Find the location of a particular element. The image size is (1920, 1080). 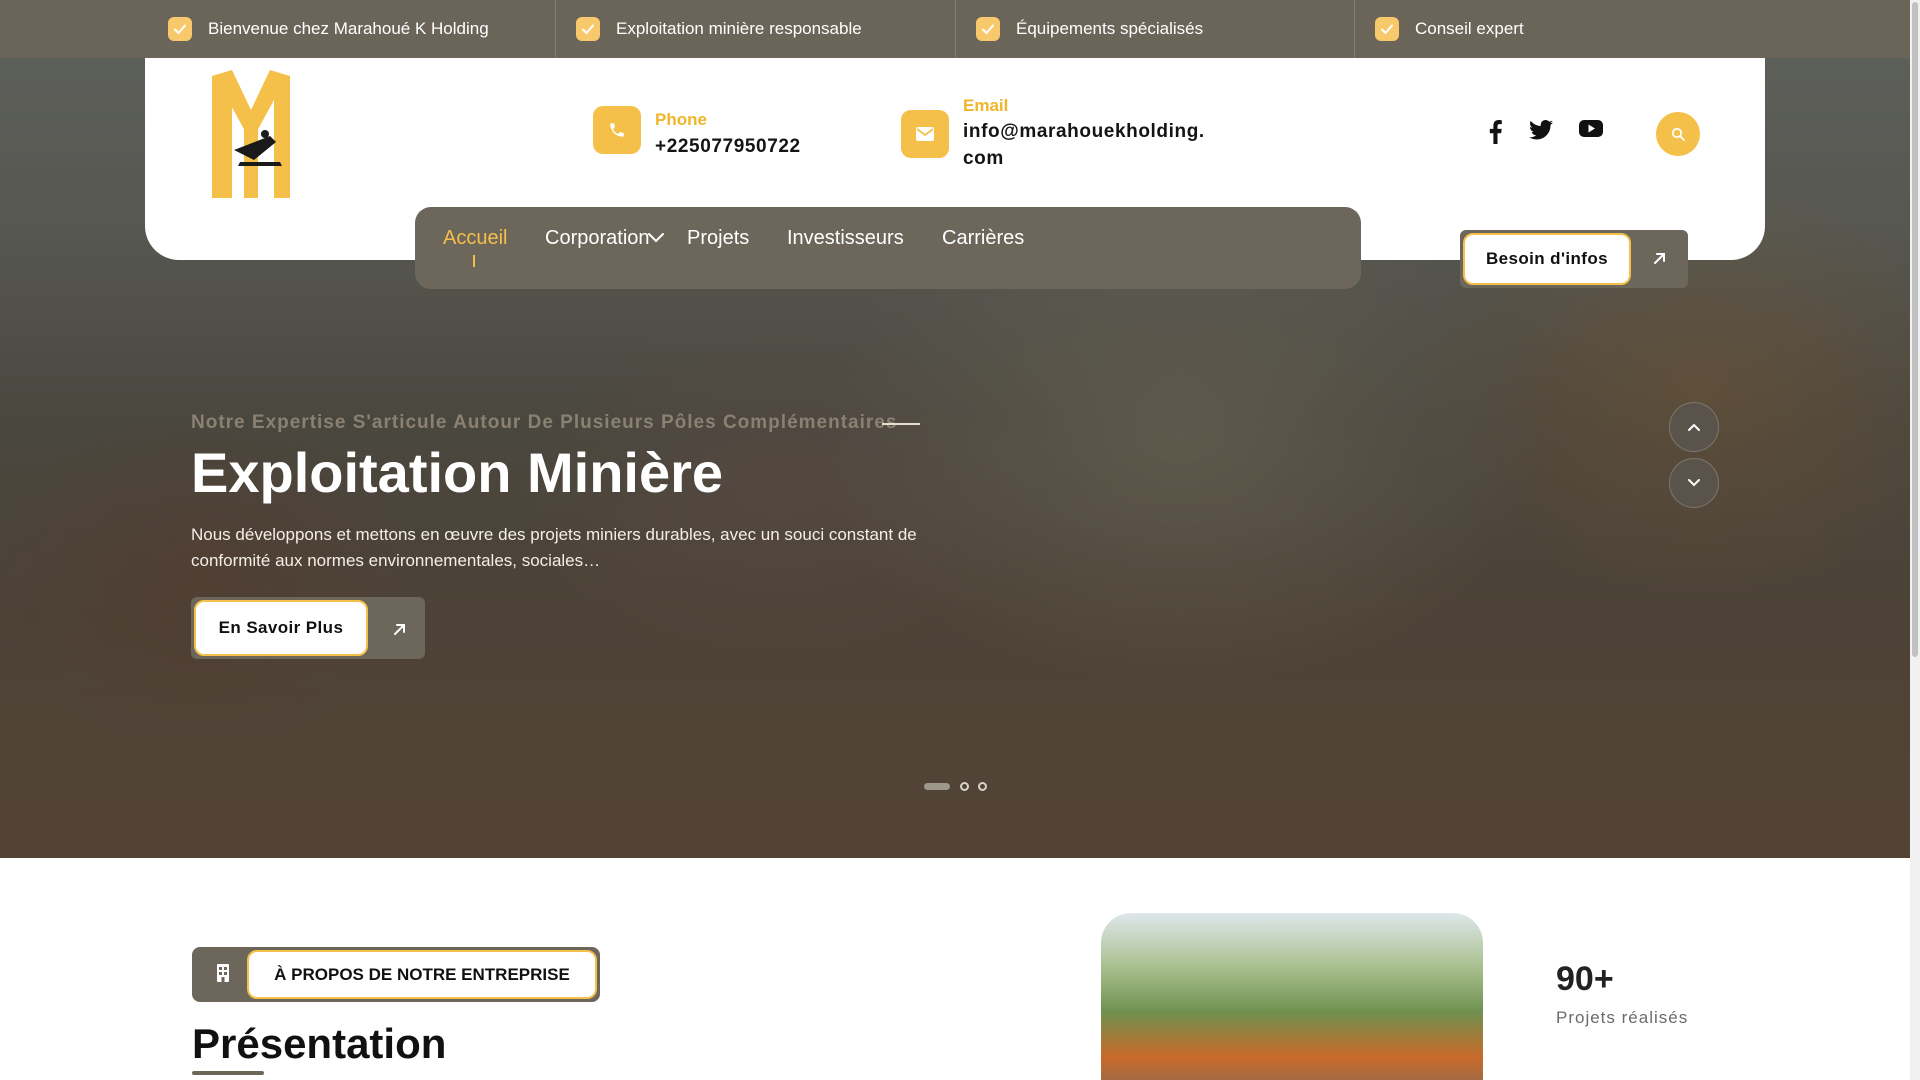

nav-active-indicator is located at coordinates (474, 261).